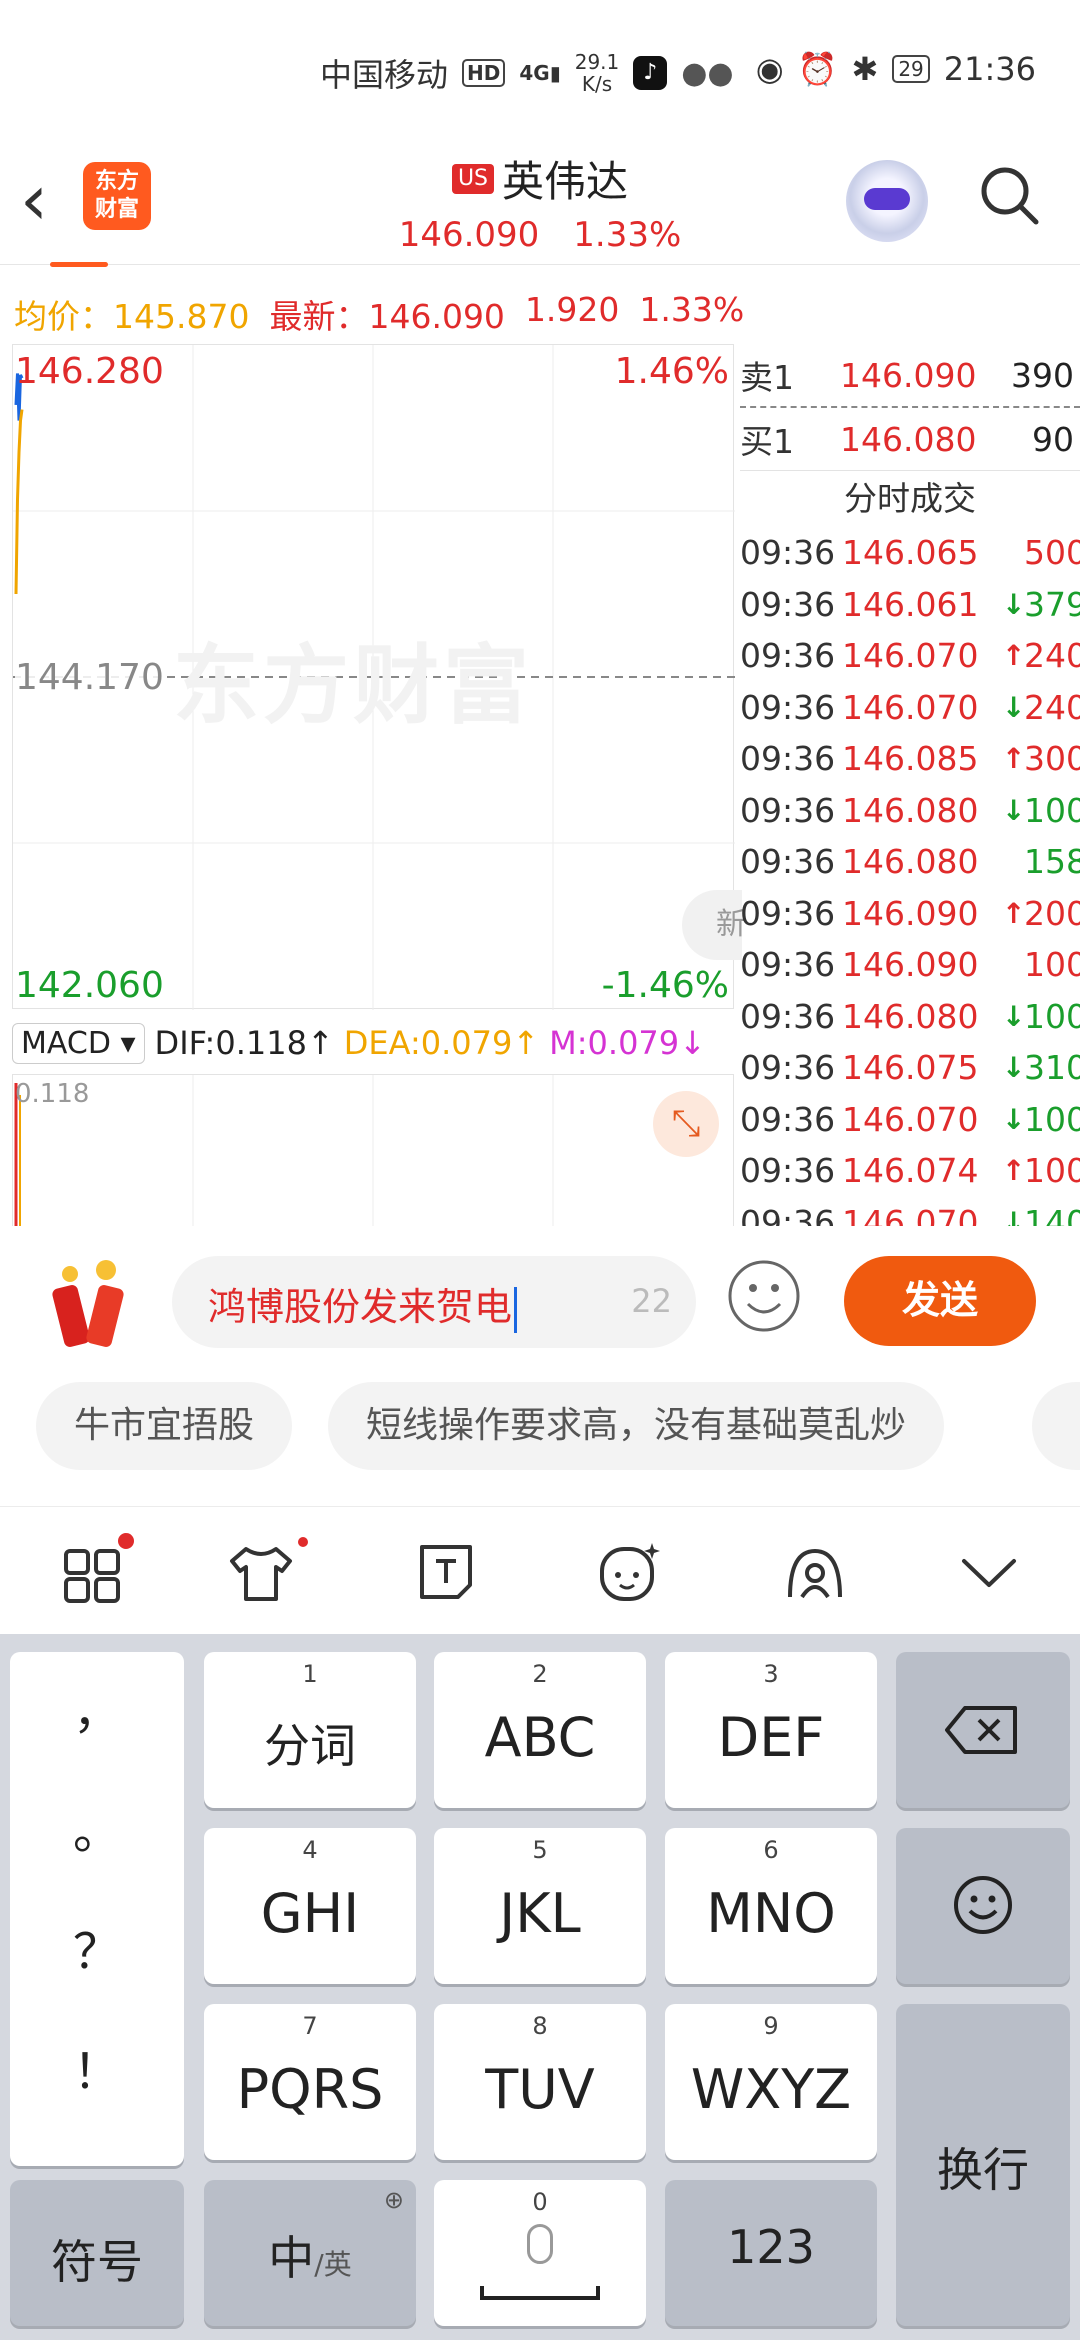  What do you see at coordinates (310, 2258) in the screenshot?
I see `language-label: 中/英` at bounding box center [310, 2258].